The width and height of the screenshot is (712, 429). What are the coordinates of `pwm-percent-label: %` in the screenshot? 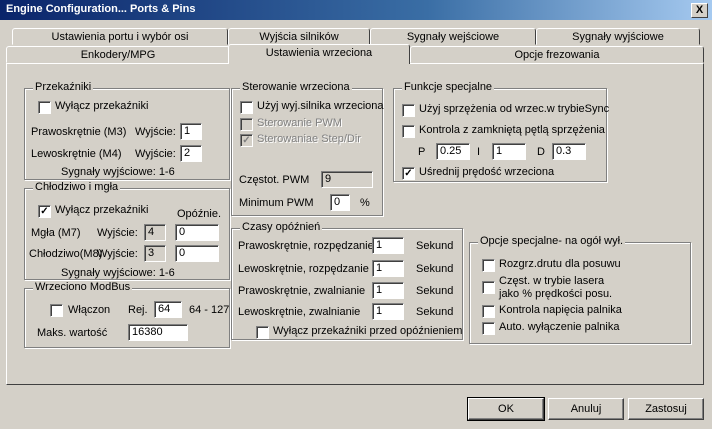 It's located at (365, 203).